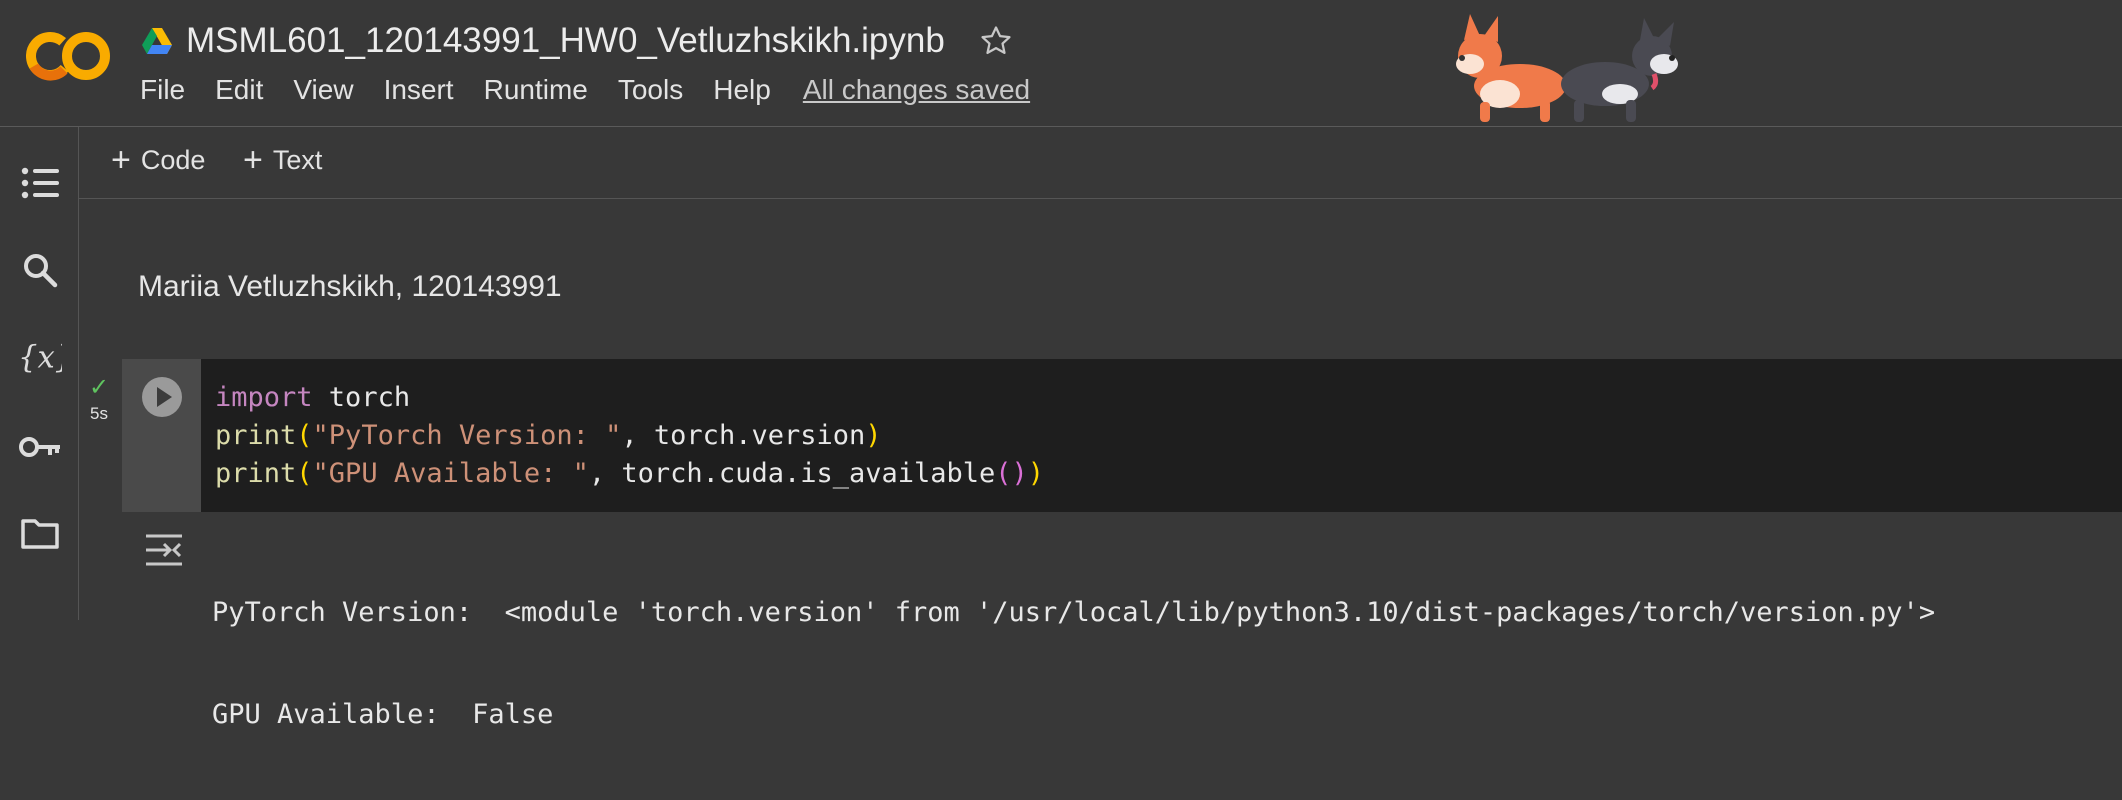 The height and width of the screenshot is (800, 2122). Describe the element at coordinates (467, 435) in the screenshot. I see `code-token: "PyTorch Version: "` at that location.